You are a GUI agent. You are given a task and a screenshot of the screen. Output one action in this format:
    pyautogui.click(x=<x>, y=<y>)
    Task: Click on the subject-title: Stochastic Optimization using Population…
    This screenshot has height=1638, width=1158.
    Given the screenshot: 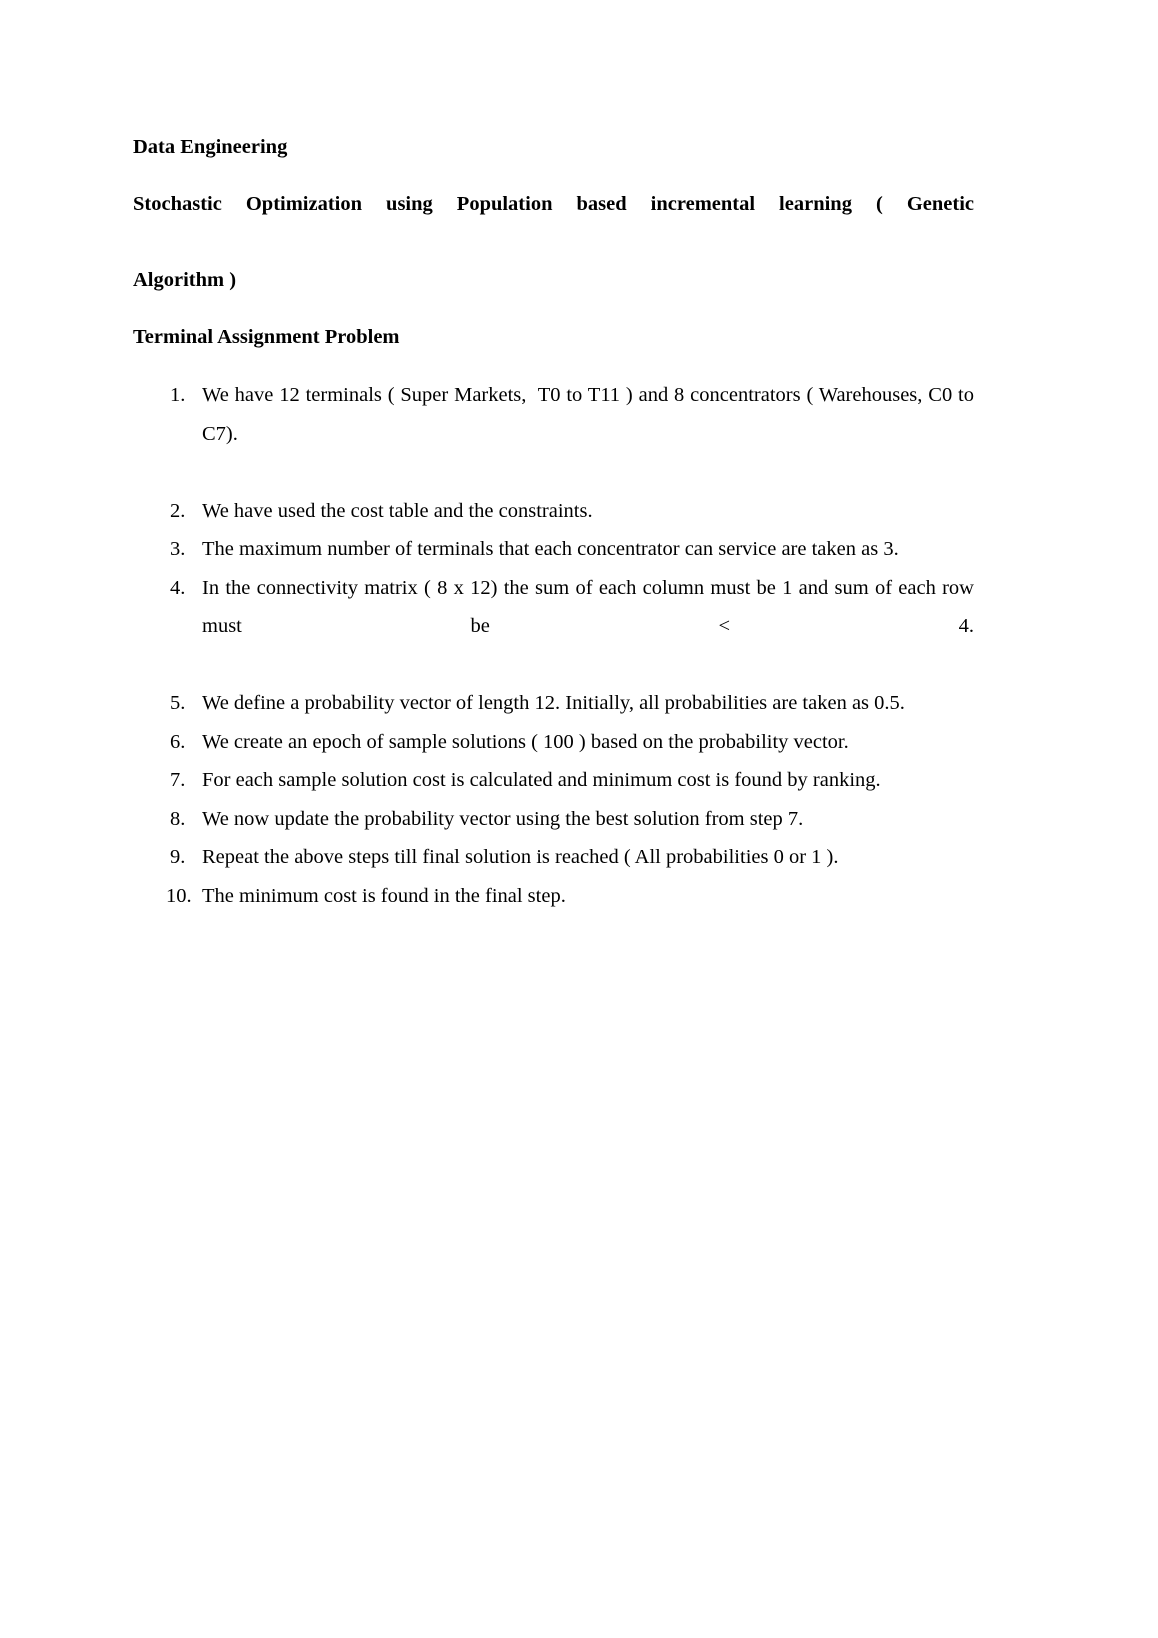 What is the action you would take?
    pyautogui.click(x=553, y=242)
    